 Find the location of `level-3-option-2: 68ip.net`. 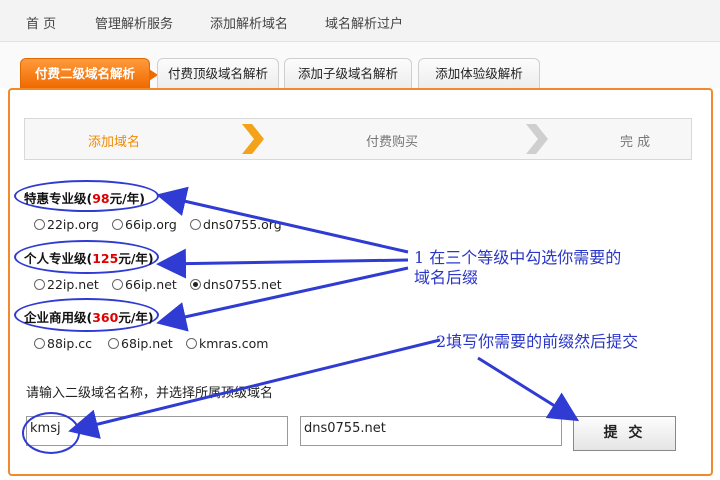

level-3-option-2: 68ip.net is located at coordinates (140, 343).